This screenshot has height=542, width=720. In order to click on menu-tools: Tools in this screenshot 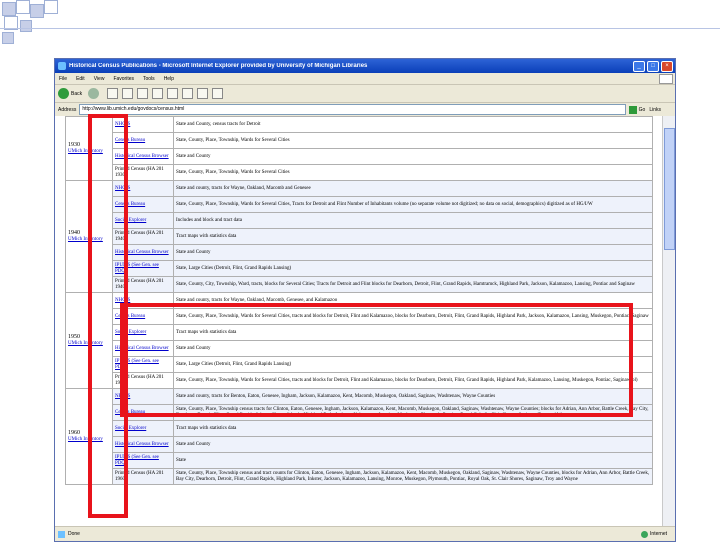, I will do `click(149, 79)`.